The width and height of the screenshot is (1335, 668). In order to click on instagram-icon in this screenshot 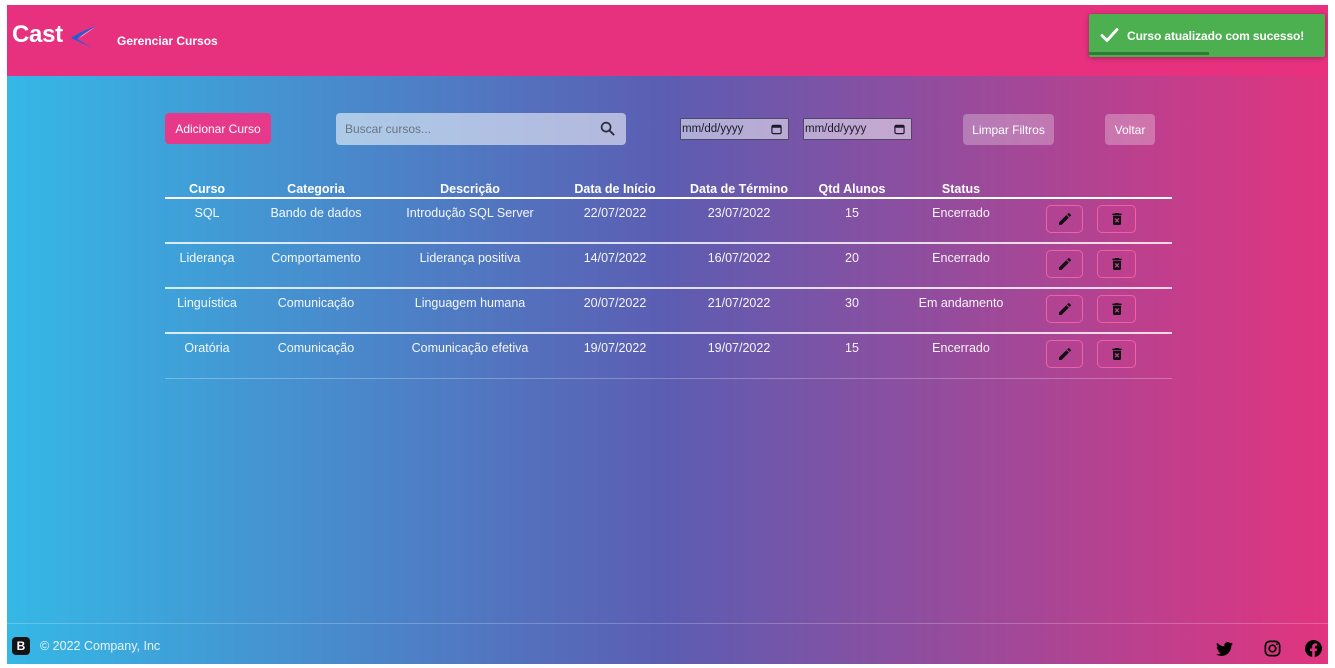, I will do `click(1272, 648)`.